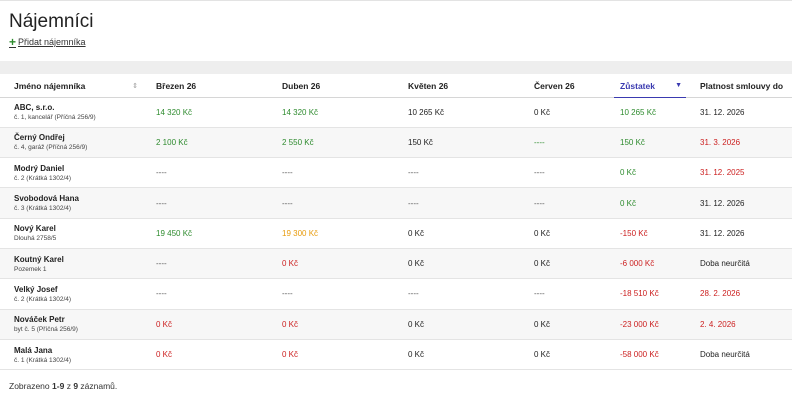 The width and height of the screenshot is (792, 405). What do you see at coordinates (739, 173) in the screenshot?
I see `validity-value: 31. 12. 2025` at bounding box center [739, 173].